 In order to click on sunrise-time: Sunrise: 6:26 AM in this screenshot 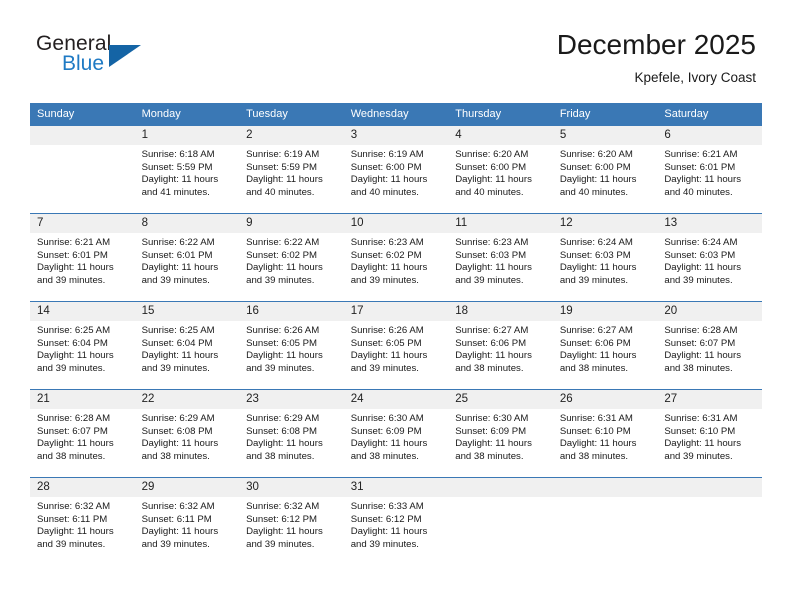, I will do `click(283, 330)`.